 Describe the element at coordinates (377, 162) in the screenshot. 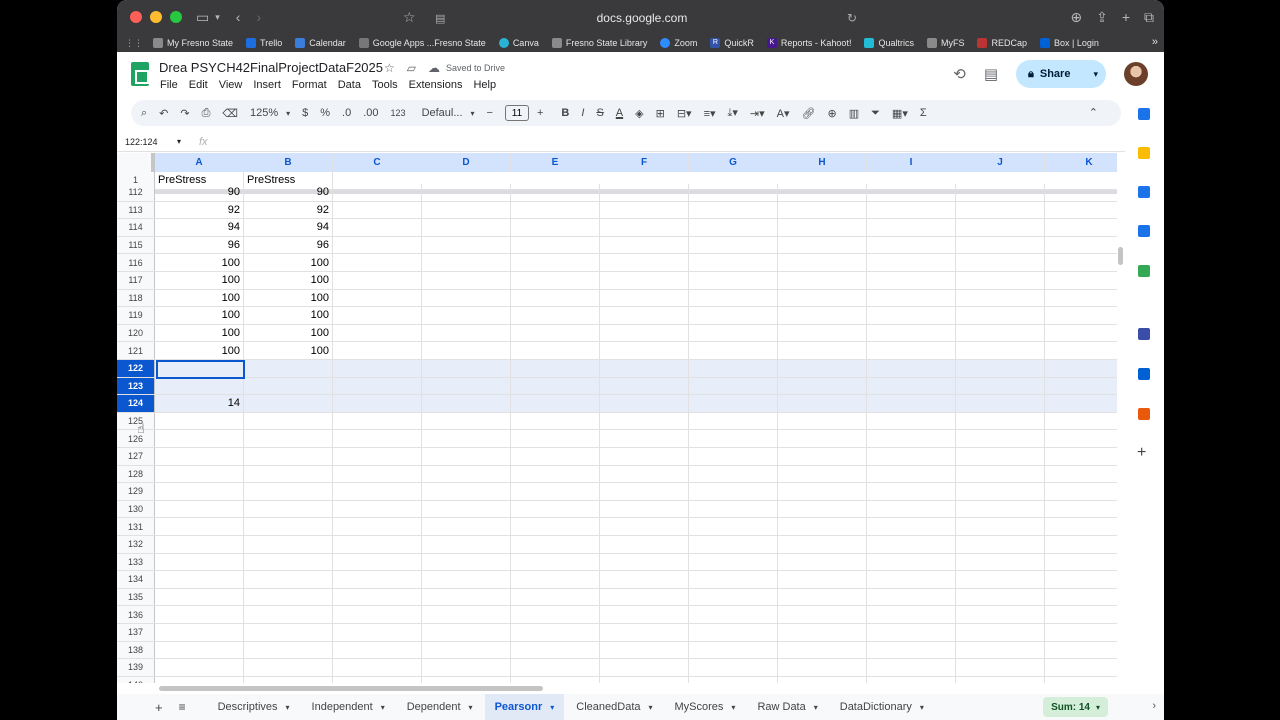

I see `column-header-c: C` at that location.